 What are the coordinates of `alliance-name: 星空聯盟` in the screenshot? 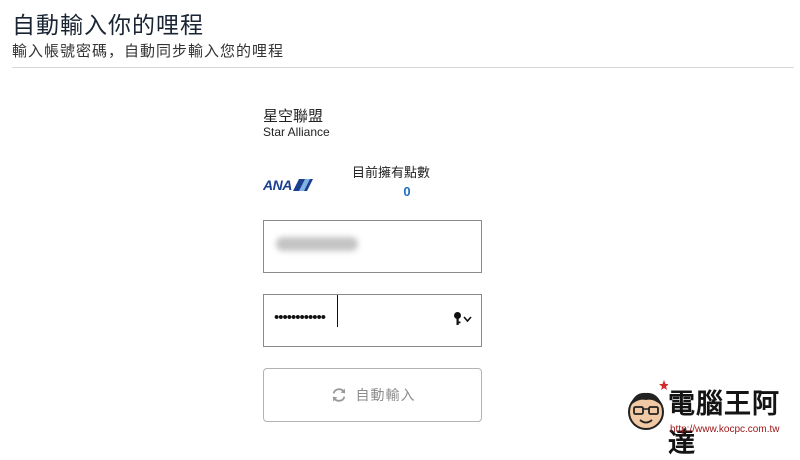 It's located at (293, 116).